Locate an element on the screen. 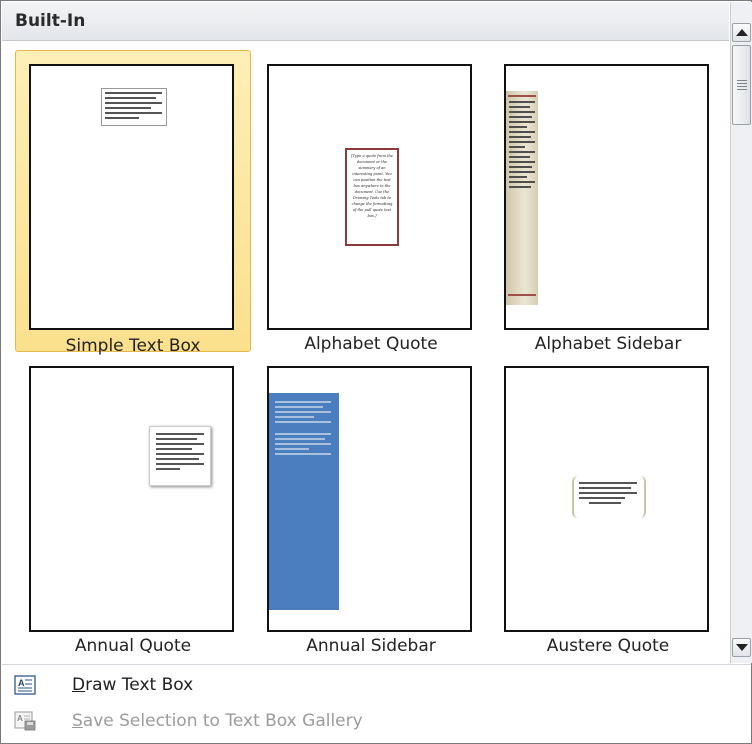  text-box-icon: A is located at coordinates (25, 685).